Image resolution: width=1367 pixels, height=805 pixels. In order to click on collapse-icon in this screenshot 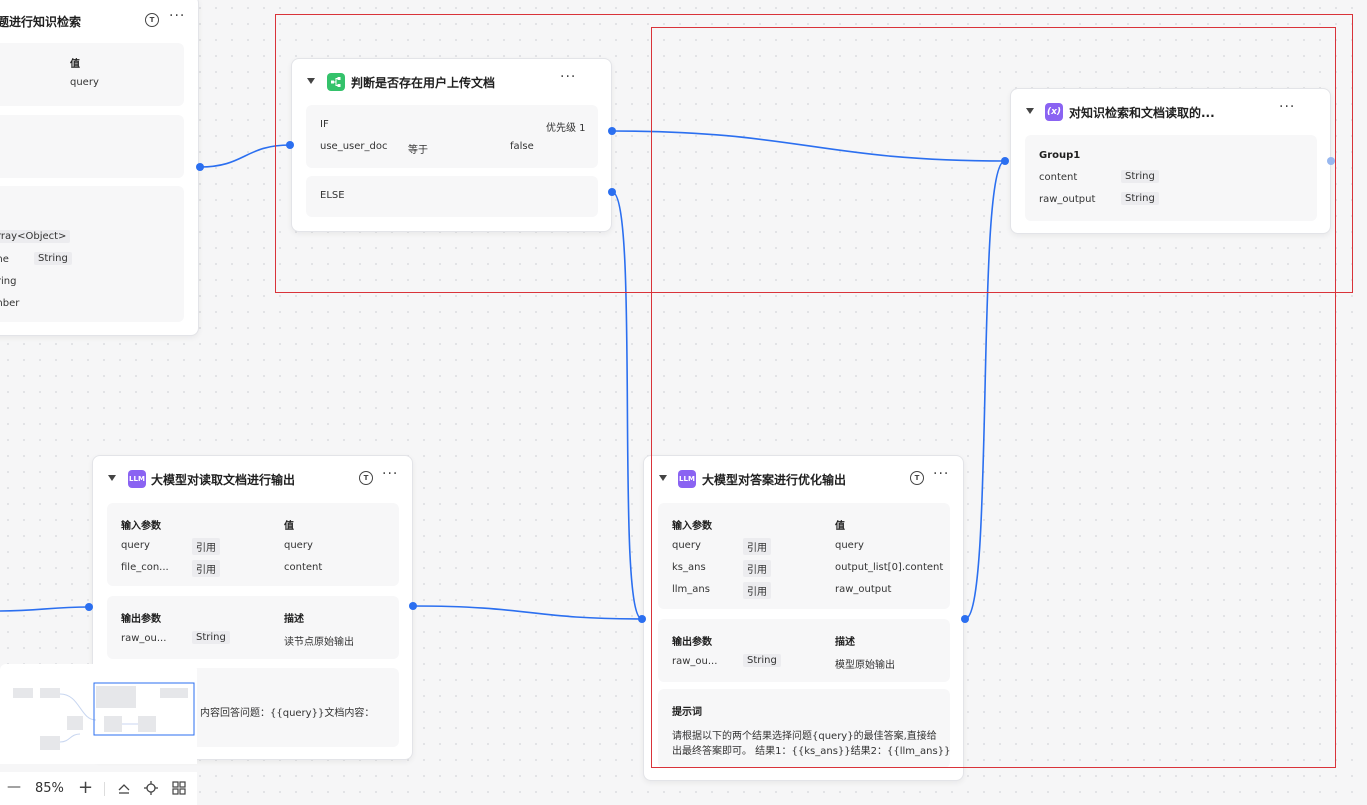, I will do `click(112, 478)`.